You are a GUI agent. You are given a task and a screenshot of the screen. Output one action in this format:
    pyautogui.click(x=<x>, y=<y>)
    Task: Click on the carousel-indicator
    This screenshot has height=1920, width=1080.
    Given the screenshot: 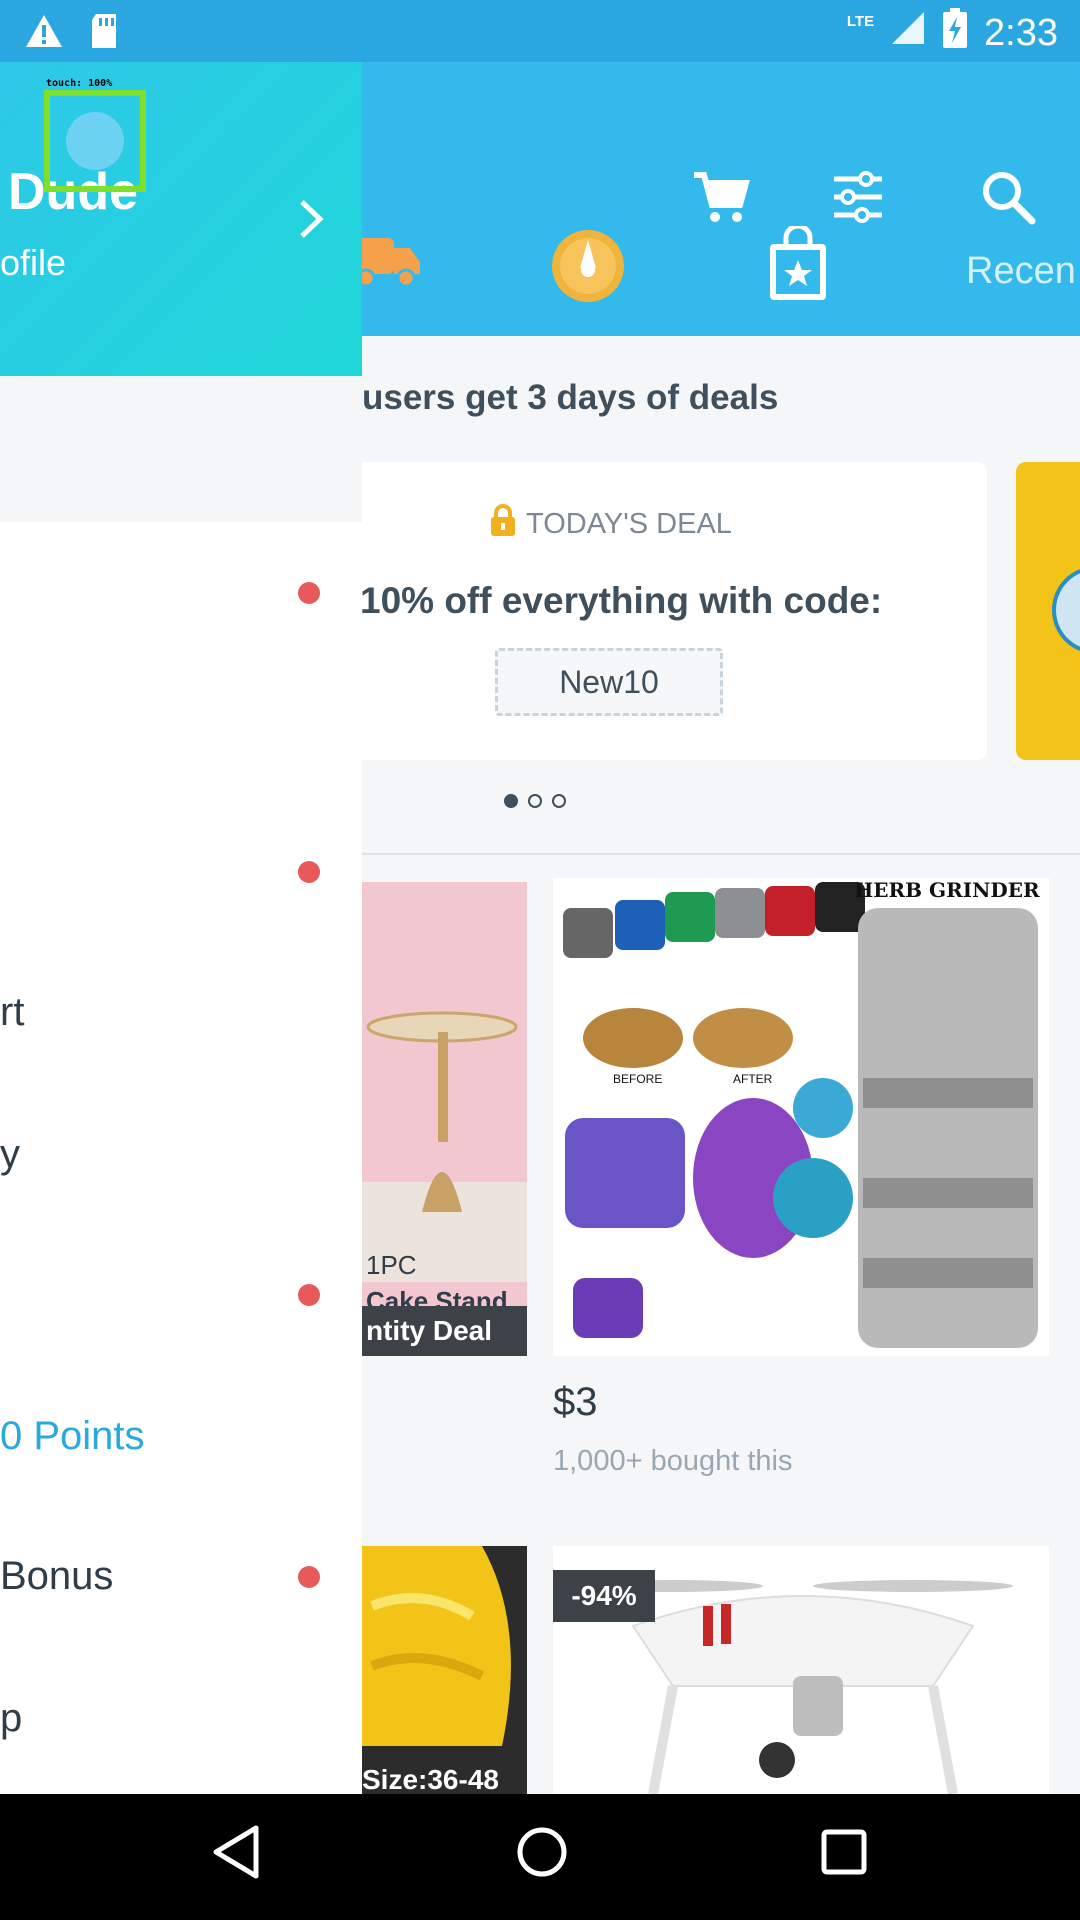 What is the action you would take?
    pyautogui.click(x=535, y=801)
    